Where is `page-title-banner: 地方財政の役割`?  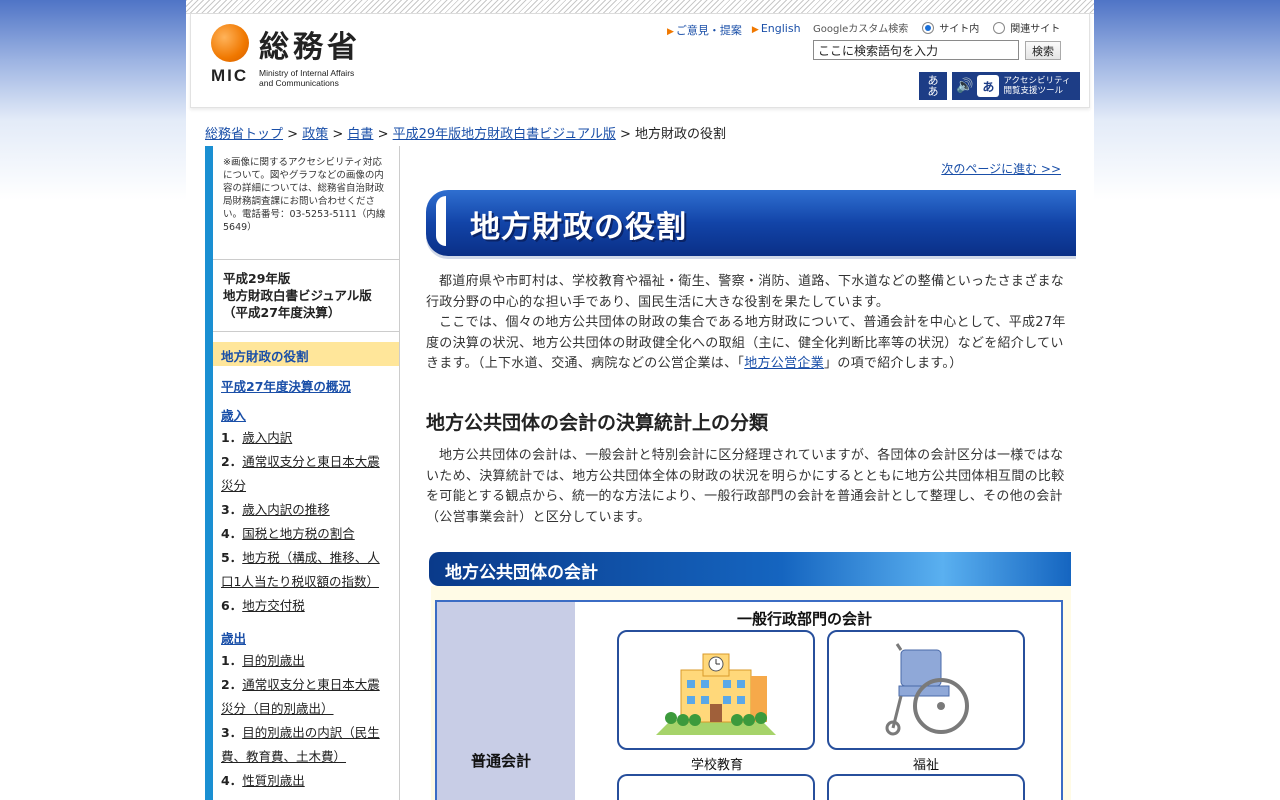 page-title-banner: 地方財政の役割 is located at coordinates (751, 223).